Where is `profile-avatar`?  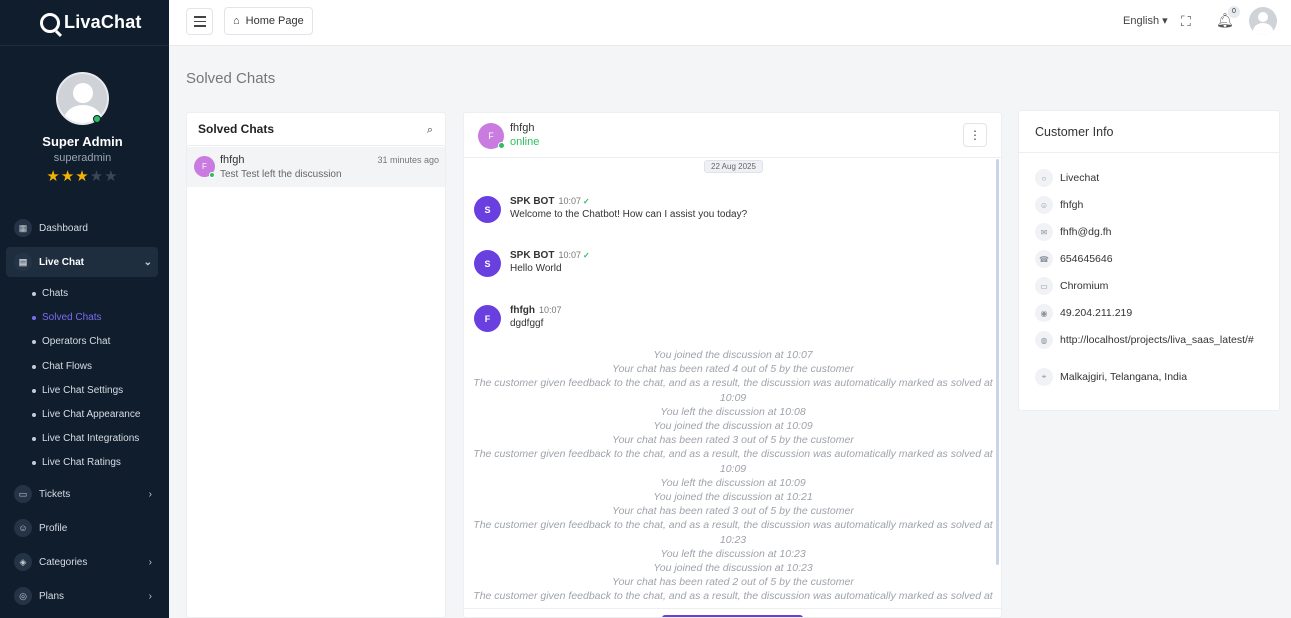 profile-avatar is located at coordinates (82, 98).